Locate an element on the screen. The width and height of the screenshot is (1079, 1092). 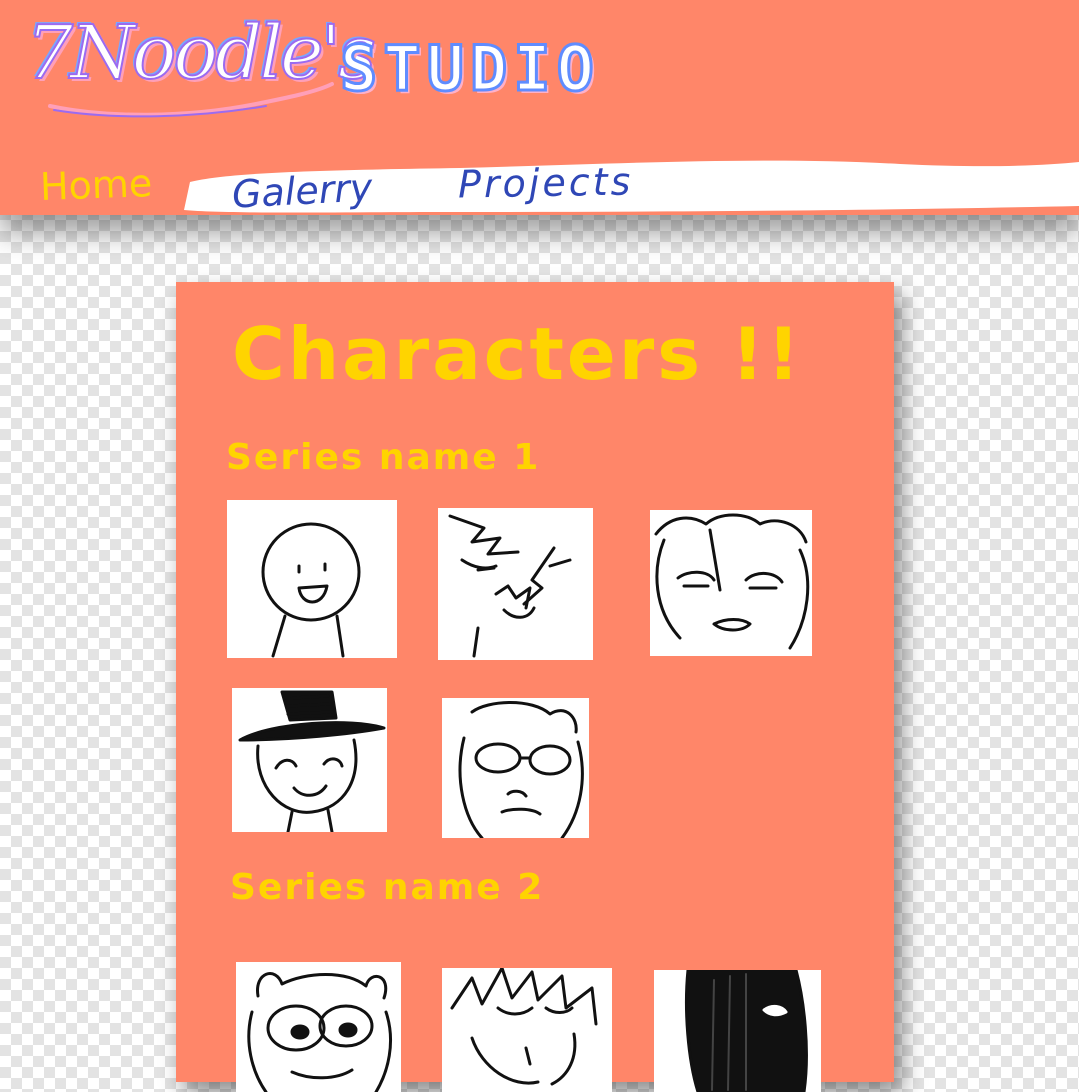
fluffy-hair-tired-sketch-icon is located at coordinates (732, 581).